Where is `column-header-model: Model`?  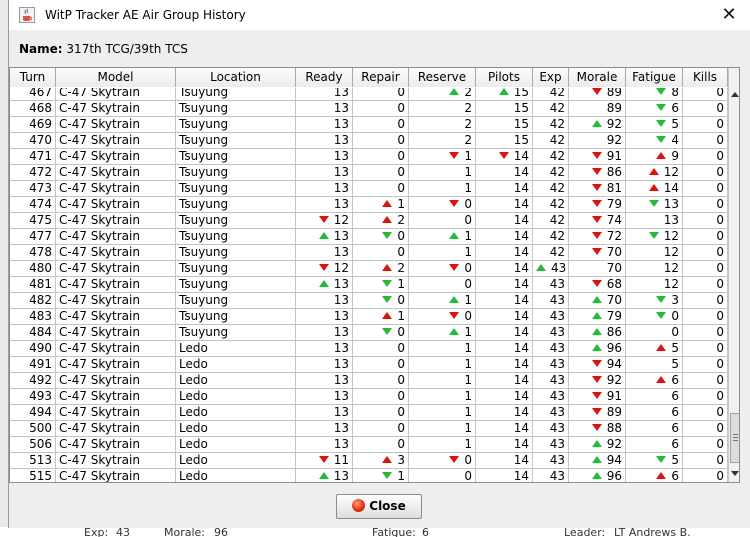 column-header-model: Model is located at coordinates (116, 77).